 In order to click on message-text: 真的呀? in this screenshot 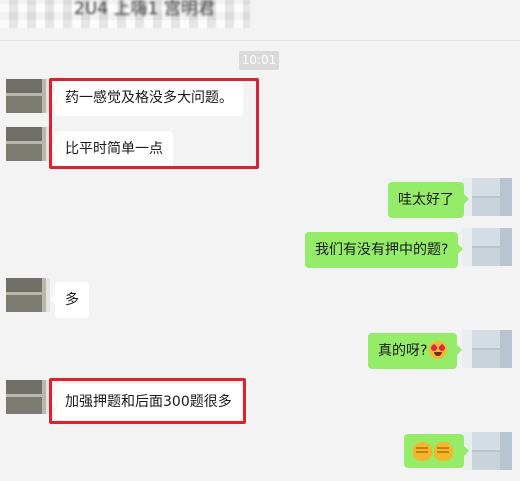, I will do `click(403, 351)`.